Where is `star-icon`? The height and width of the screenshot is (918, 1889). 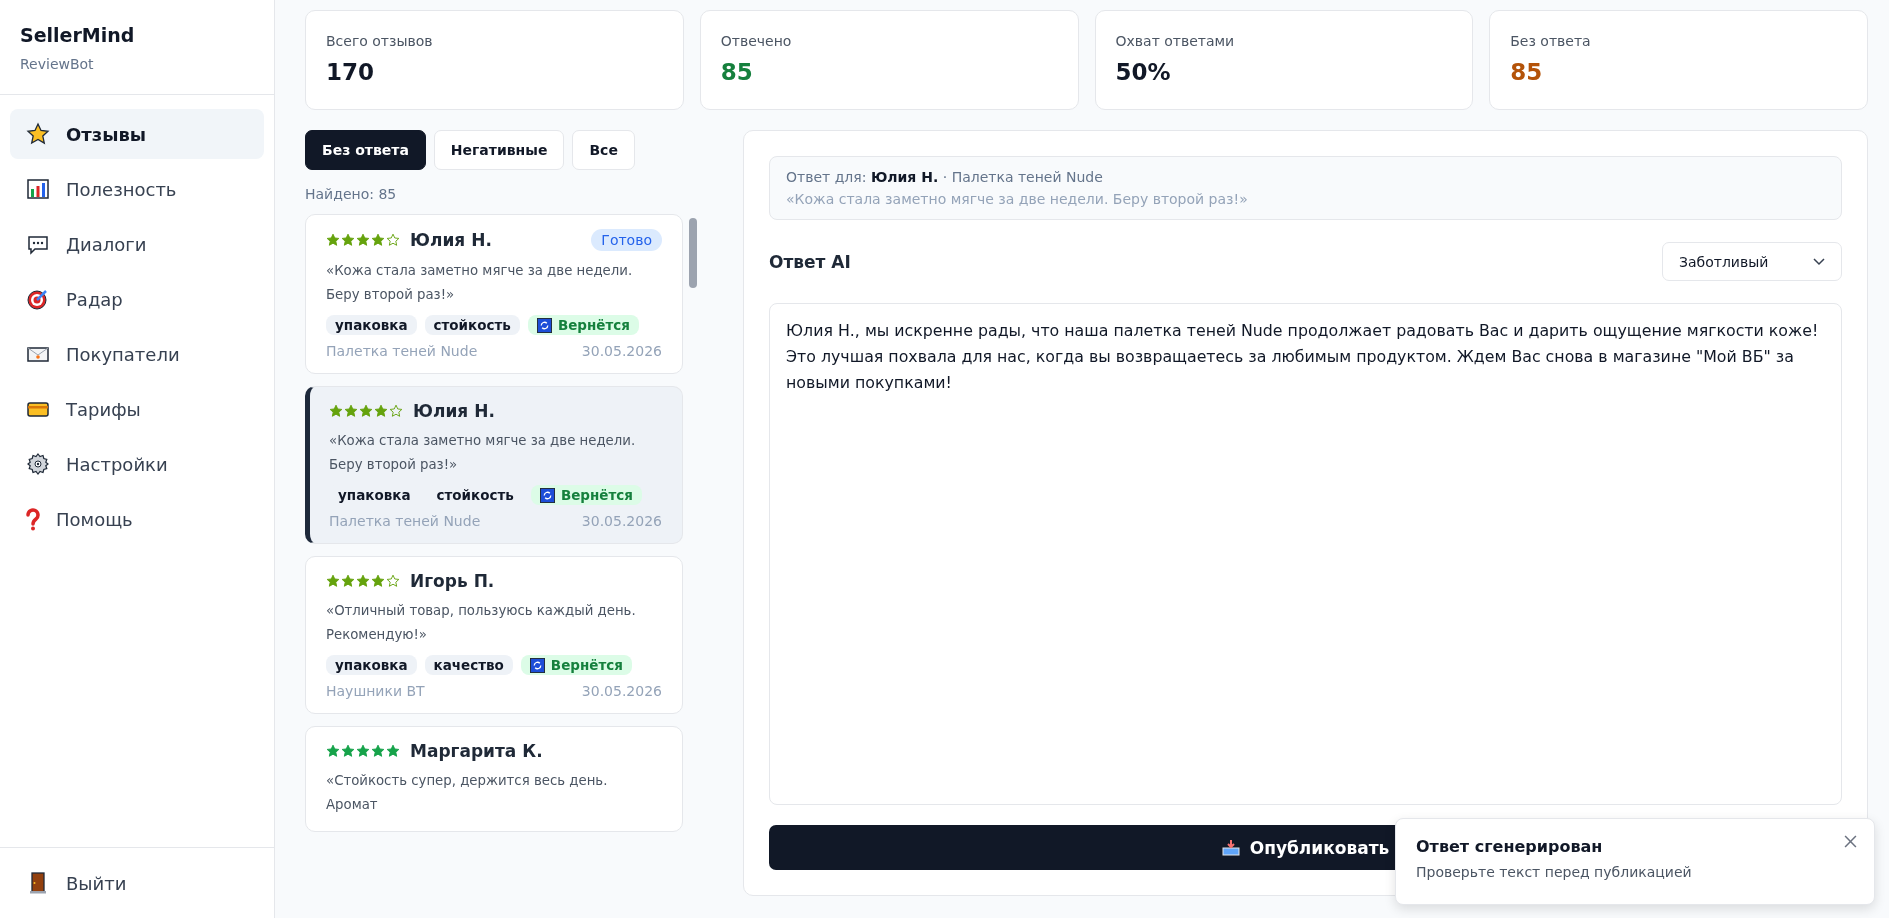 star-icon is located at coordinates (38, 134).